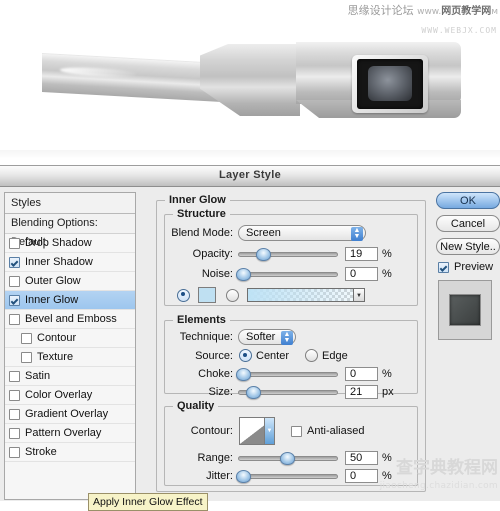 The image size is (500, 511). Describe the element at coordinates (70, 231) in the screenshot. I see `blending-options-row: Blending Options: Default` at that location.